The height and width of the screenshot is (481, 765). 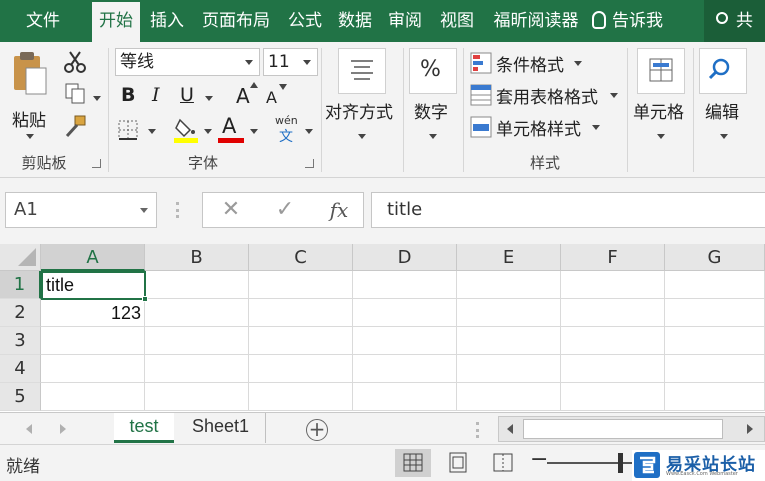 What do you see at coordinates (93, 397) in the screenshot?
I see `cell-a5` at bounding box center [93, 397].